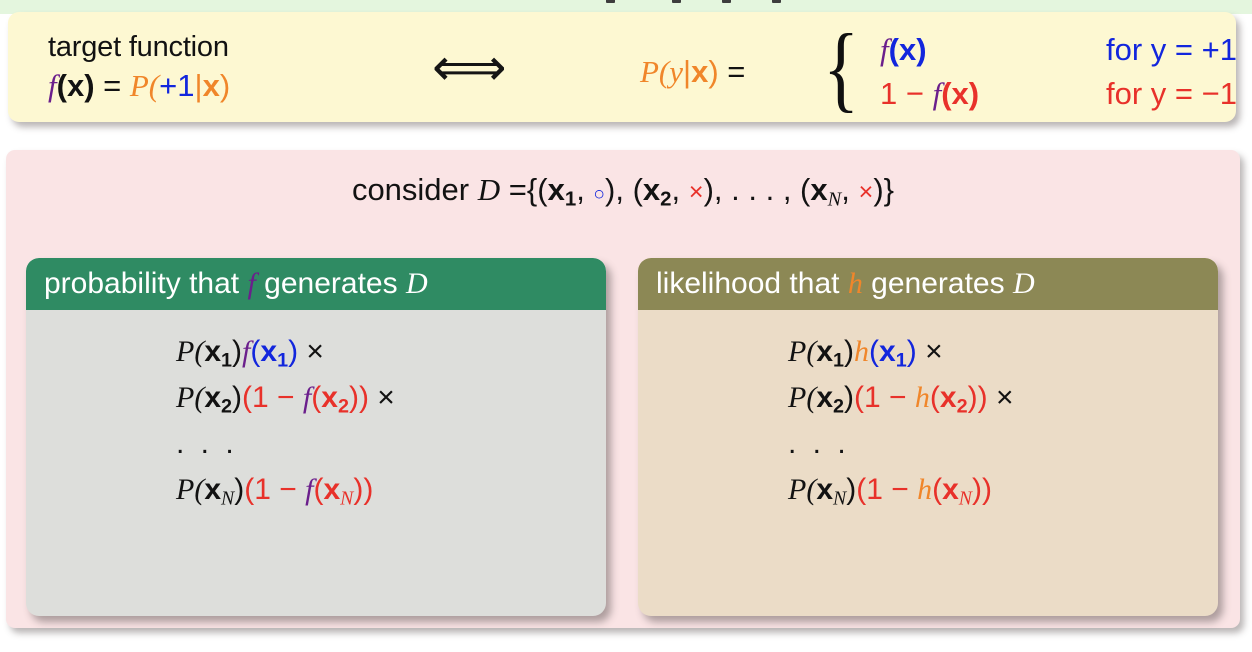 Image resolution: width=1252 pixels, height=652 pixels. What do you see at coordinates (839, 360) in the screenshot?
I see `x-subscript: 1` at bounding box center [839, 360].